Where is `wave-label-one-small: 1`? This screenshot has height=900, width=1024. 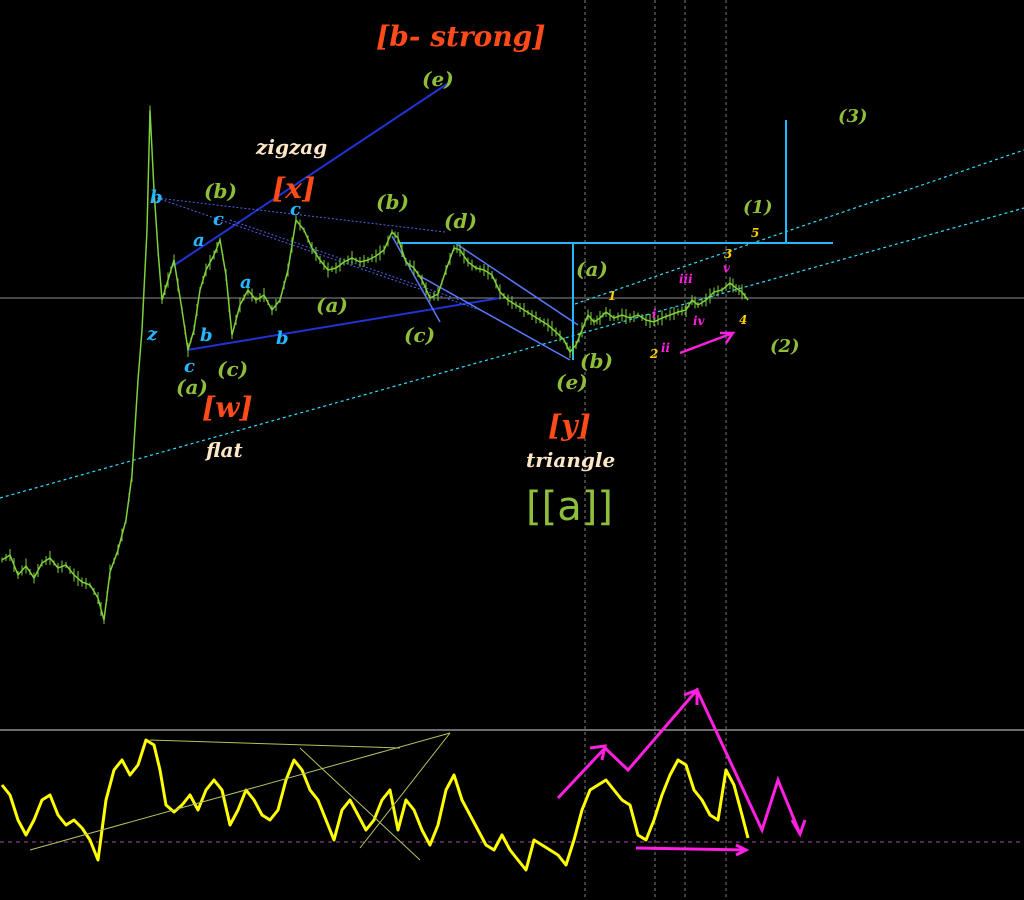 wave-label-one-small: 1 is located at coordinates (612, 296).